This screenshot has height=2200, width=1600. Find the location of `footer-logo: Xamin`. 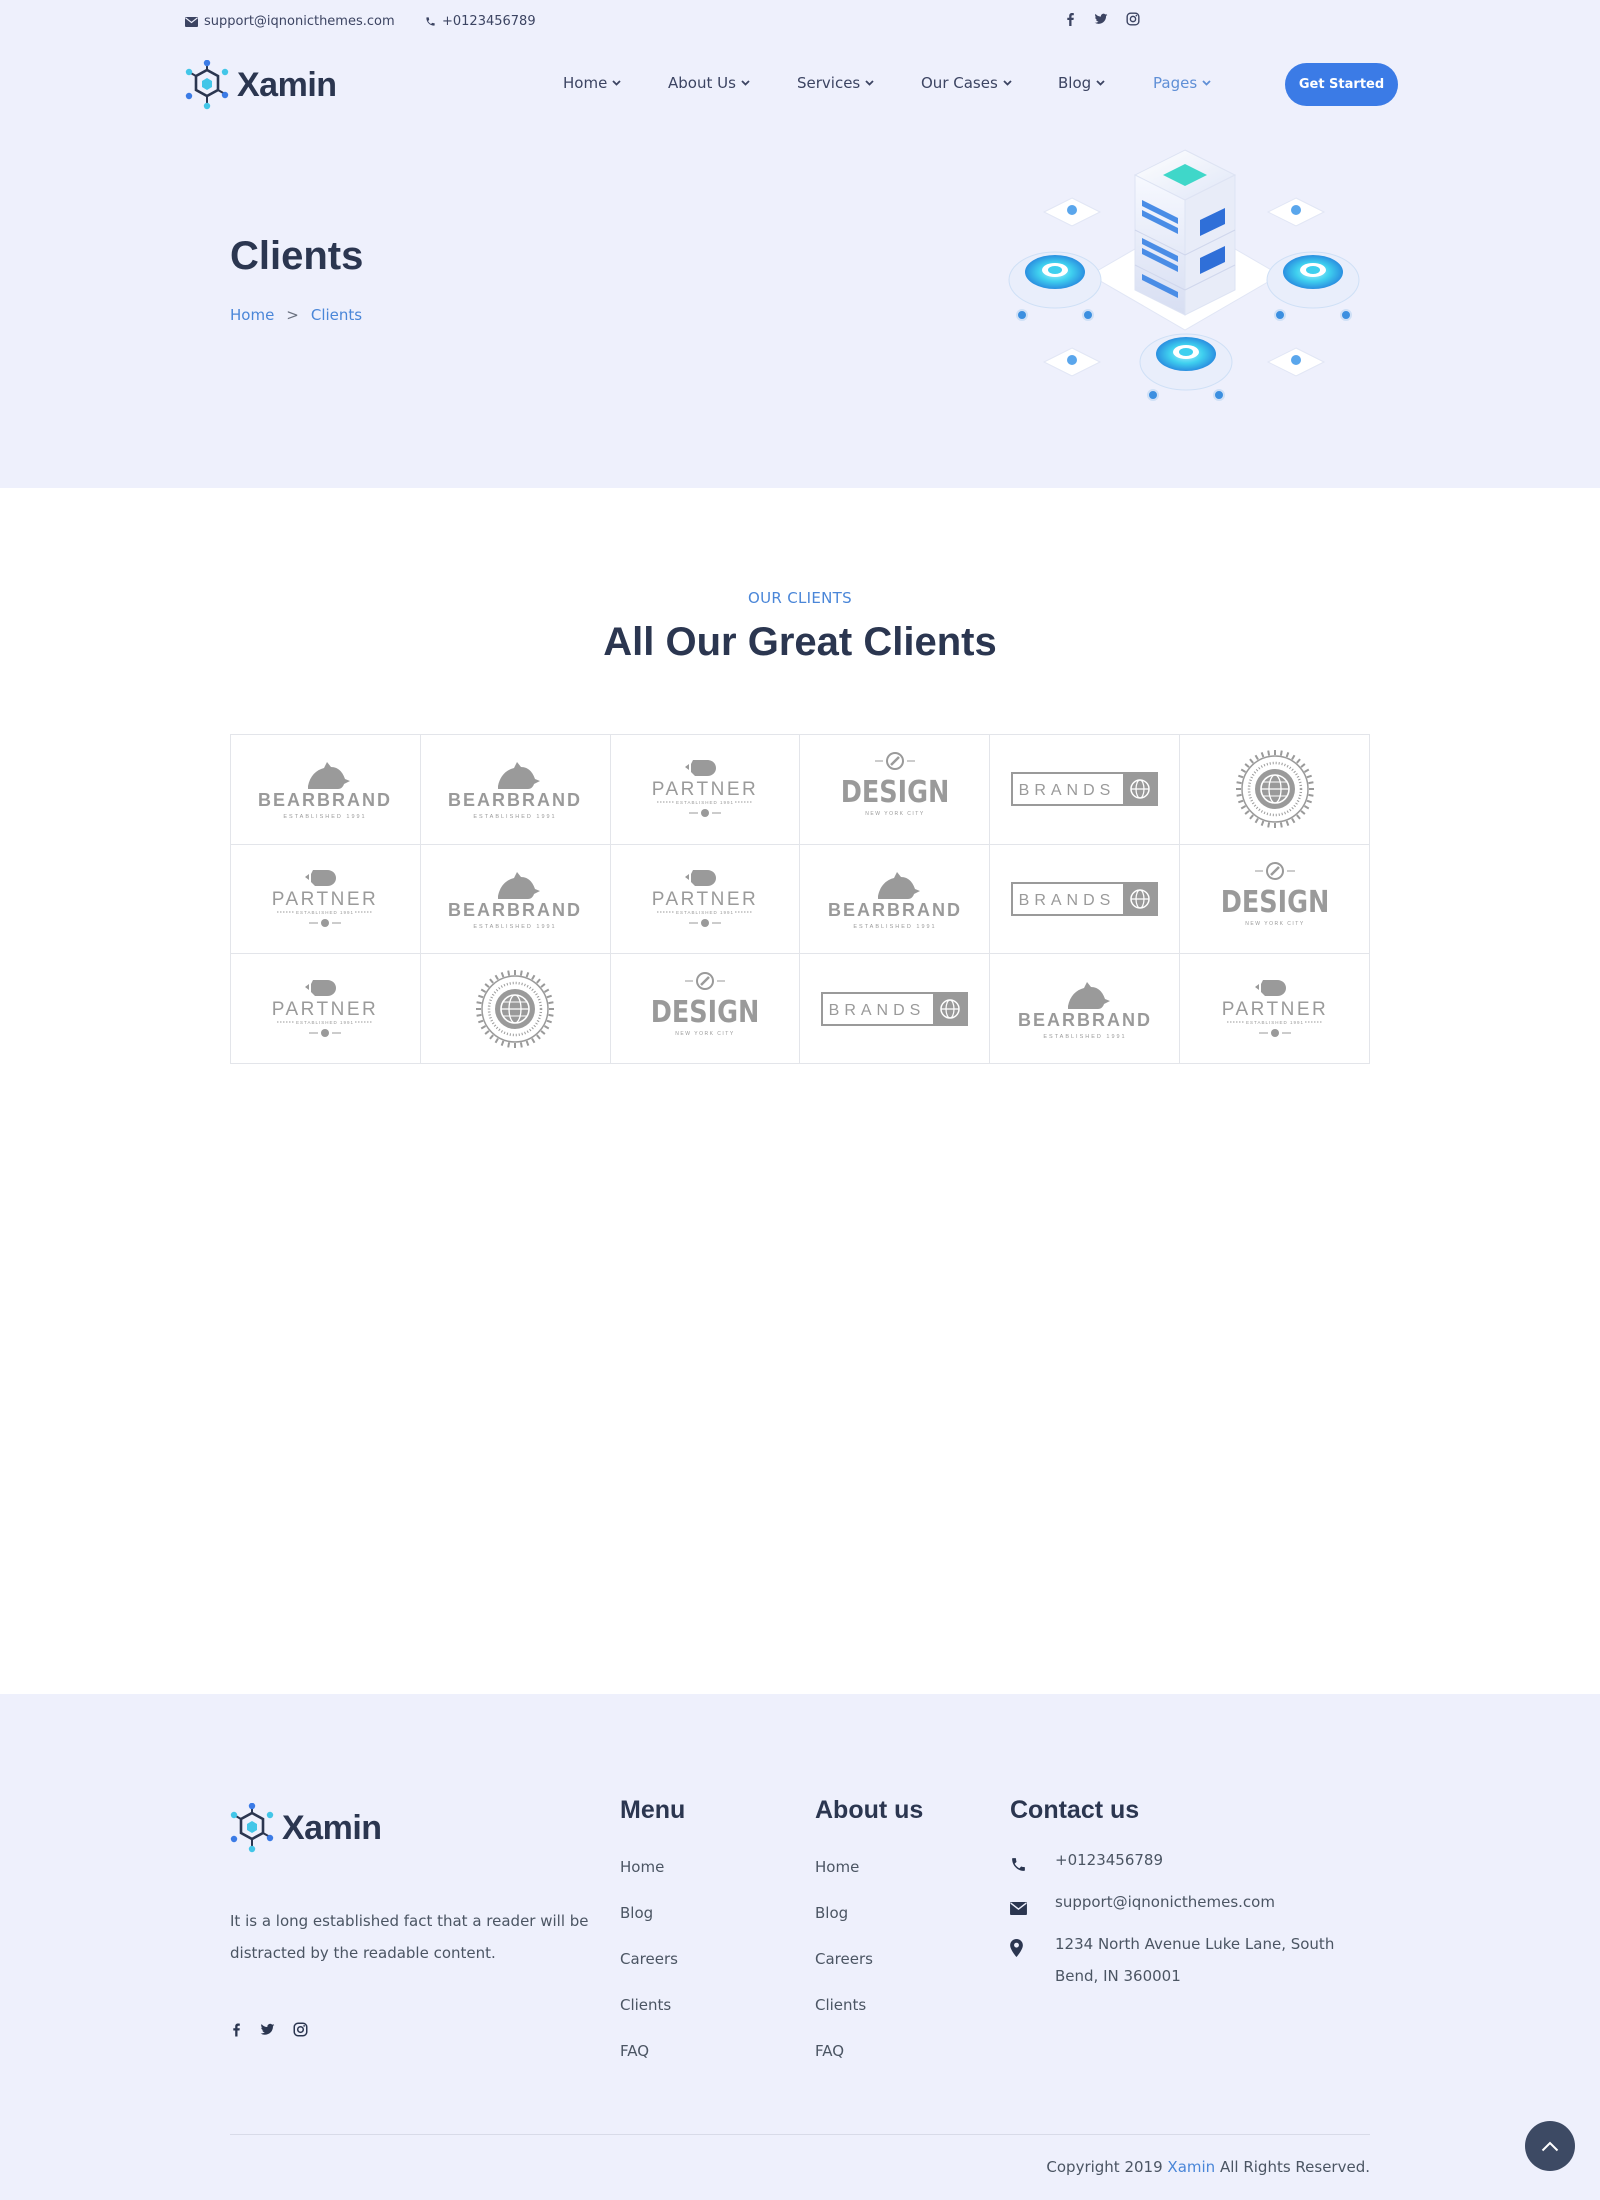

footer-logo: Xamin is located at coordinates (306, 1828).